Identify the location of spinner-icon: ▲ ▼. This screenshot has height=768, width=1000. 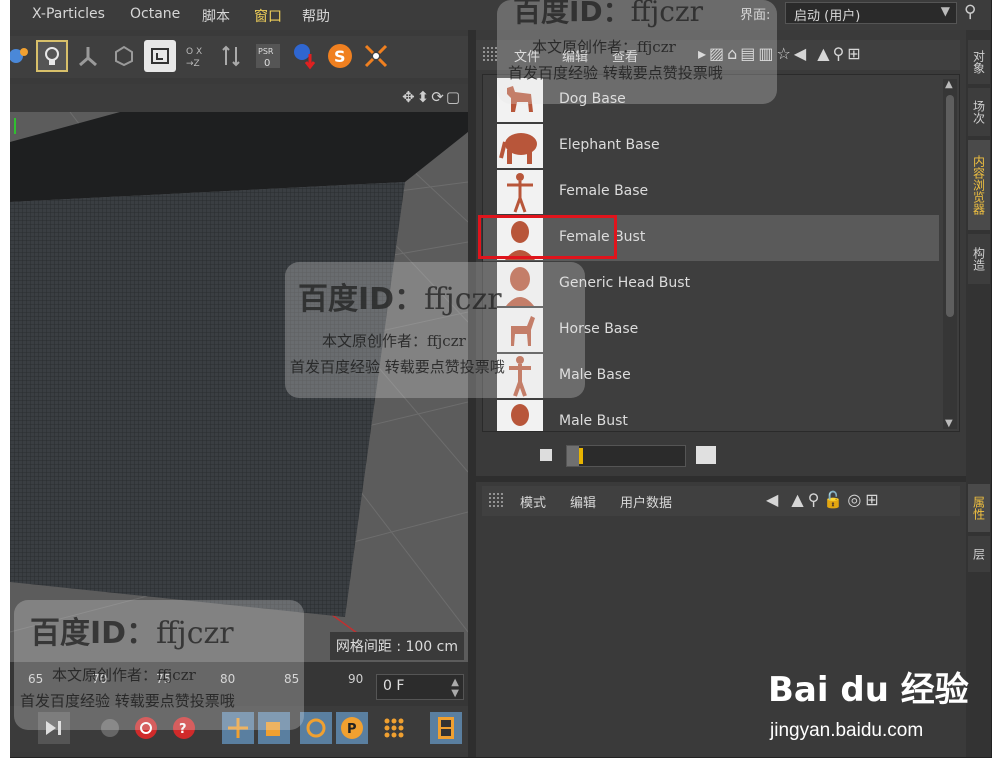
(455, 688).